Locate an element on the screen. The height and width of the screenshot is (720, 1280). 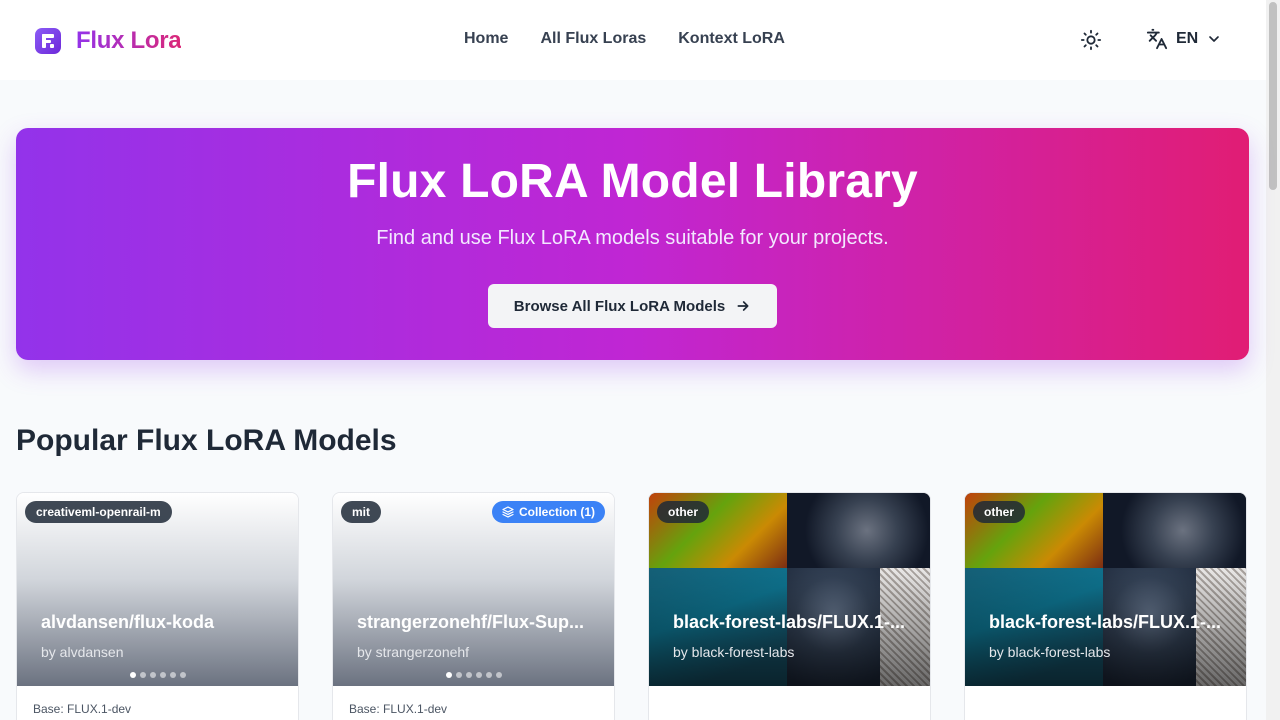
sun-icon is located at coordinates (1091, 40).